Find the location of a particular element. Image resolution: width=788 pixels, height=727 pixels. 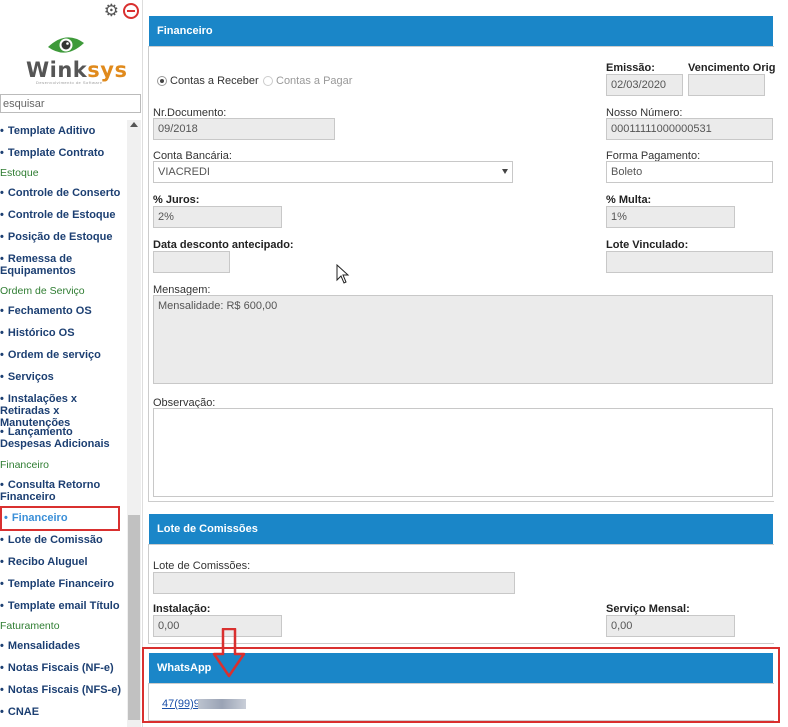

mensagem-textarea: Mensalidade: R$ 600,00 is located at coordinates (463, 339).